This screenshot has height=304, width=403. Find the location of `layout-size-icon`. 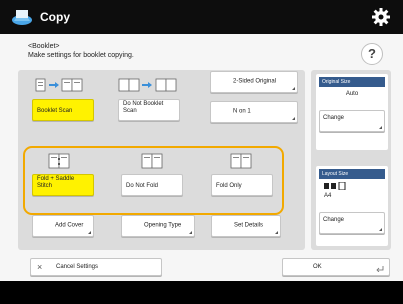

layout-size-icon is located at coordinates (335, 186).